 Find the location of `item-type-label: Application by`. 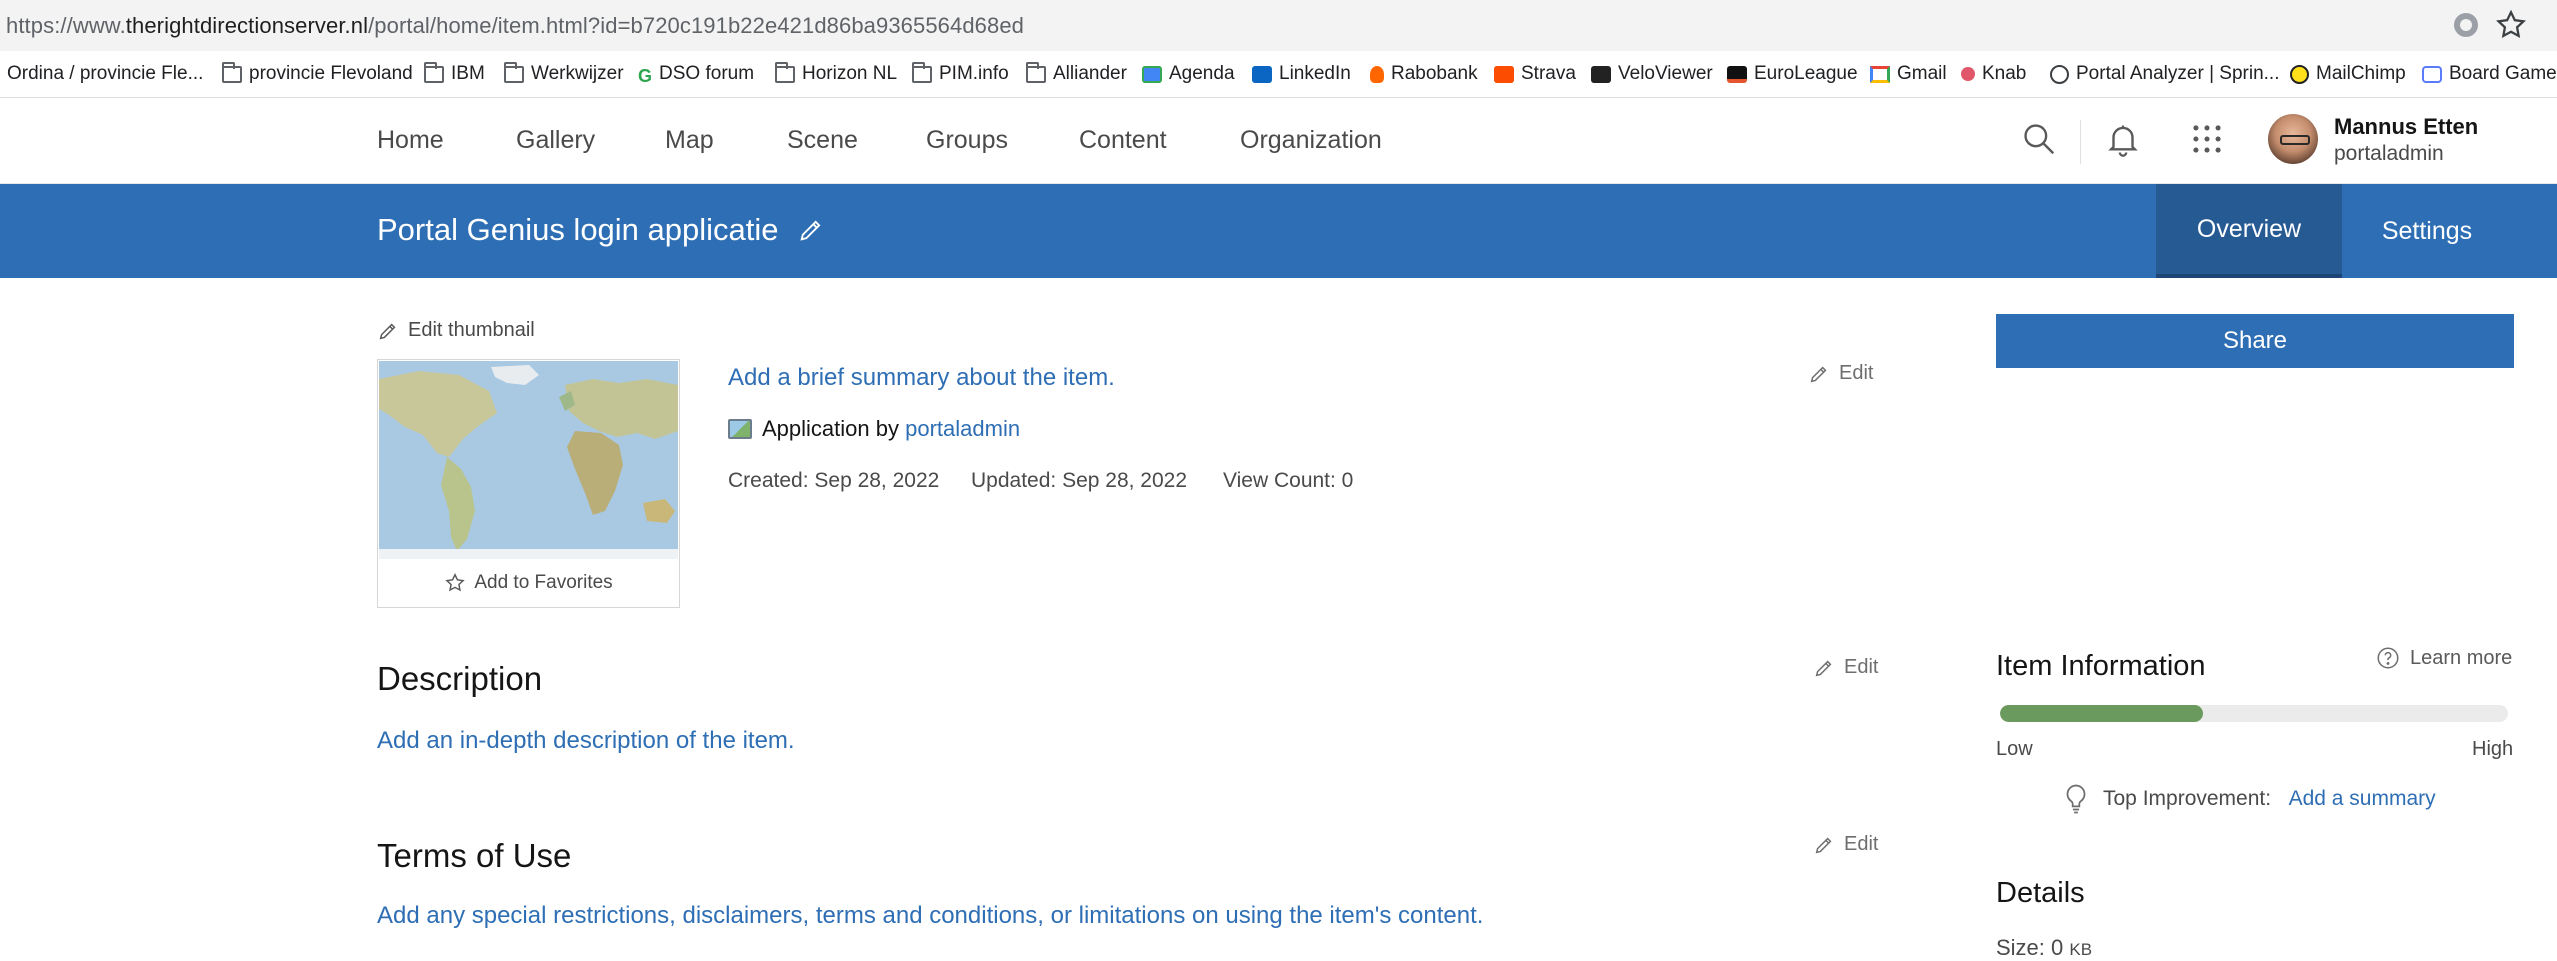

item-type-label: Application by is located at coordinates (830, 428).